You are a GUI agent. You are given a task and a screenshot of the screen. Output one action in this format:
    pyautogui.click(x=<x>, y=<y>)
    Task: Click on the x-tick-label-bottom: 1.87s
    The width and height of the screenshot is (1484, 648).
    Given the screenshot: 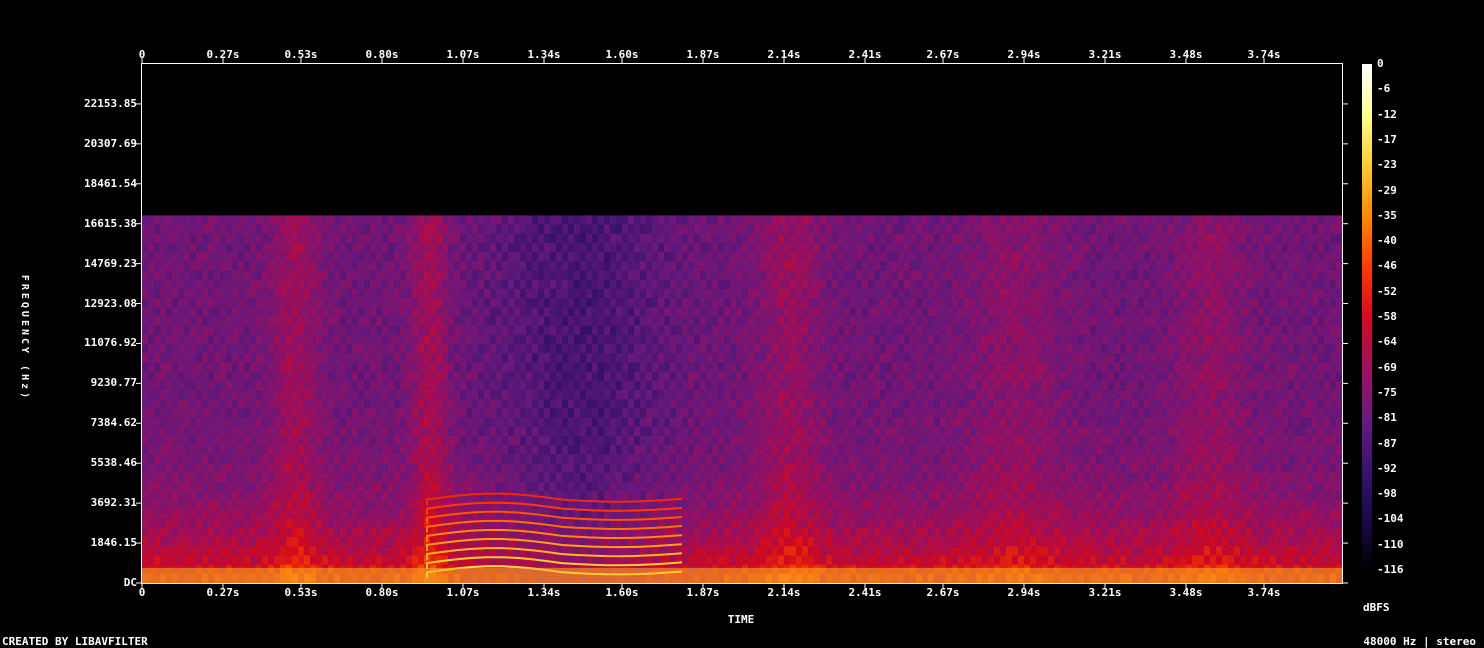 What is the action you would take?
    pyautogui.click(x=703, y=592)
    